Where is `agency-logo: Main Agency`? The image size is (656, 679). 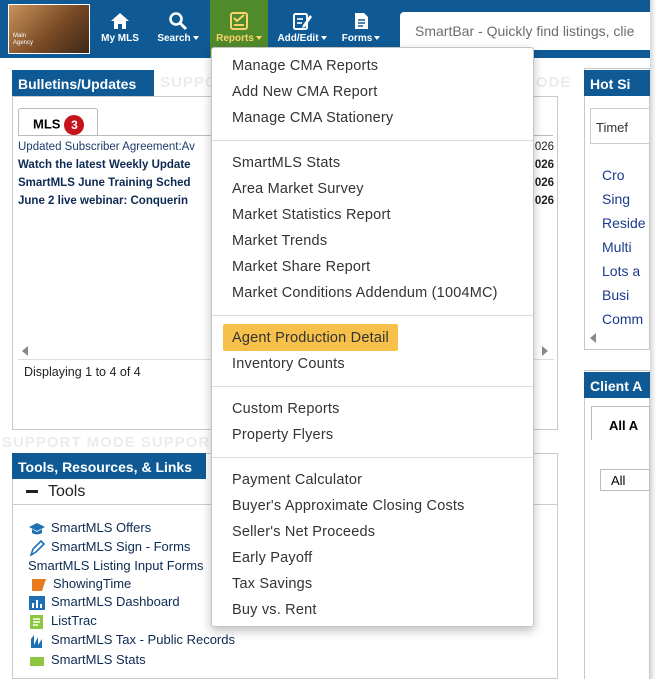 agency-logo: Main Agency is located at coordinates (49, 29).